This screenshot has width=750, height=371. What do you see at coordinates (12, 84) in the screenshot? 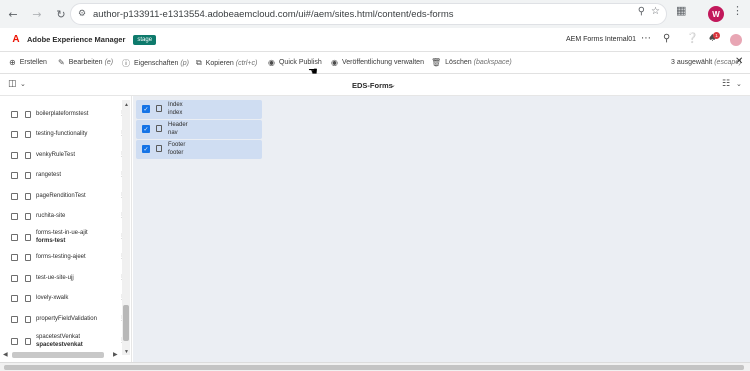
I see `rail-toggle-icon: ◫` at bounding box center [12, 84].